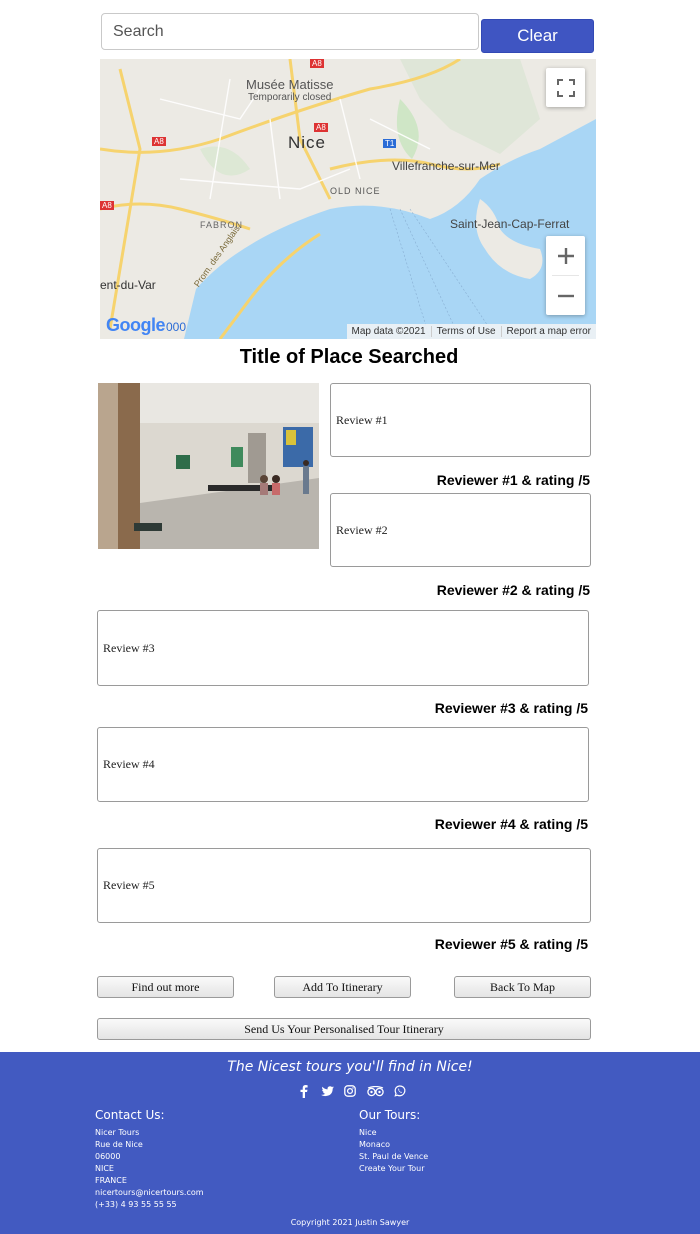 This screenshot has width=700, height=1234. I want to click on review-box-4: Review #4, so click(343, 764).